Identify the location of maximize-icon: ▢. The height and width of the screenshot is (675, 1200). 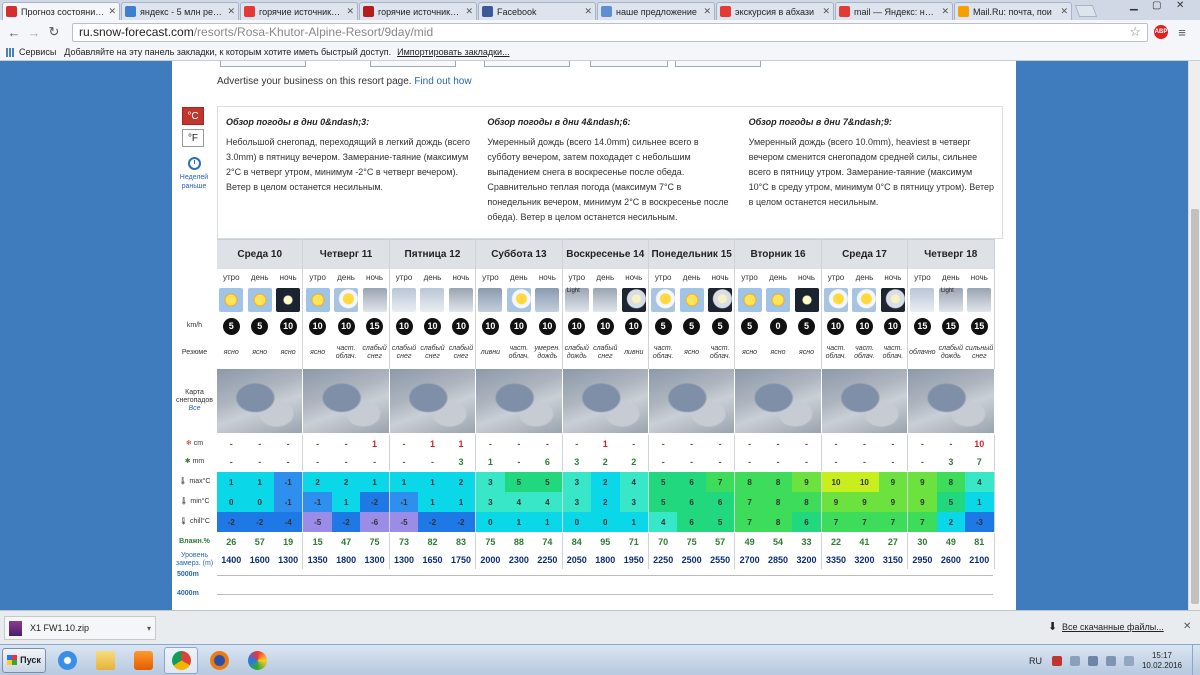
(1156, 5).